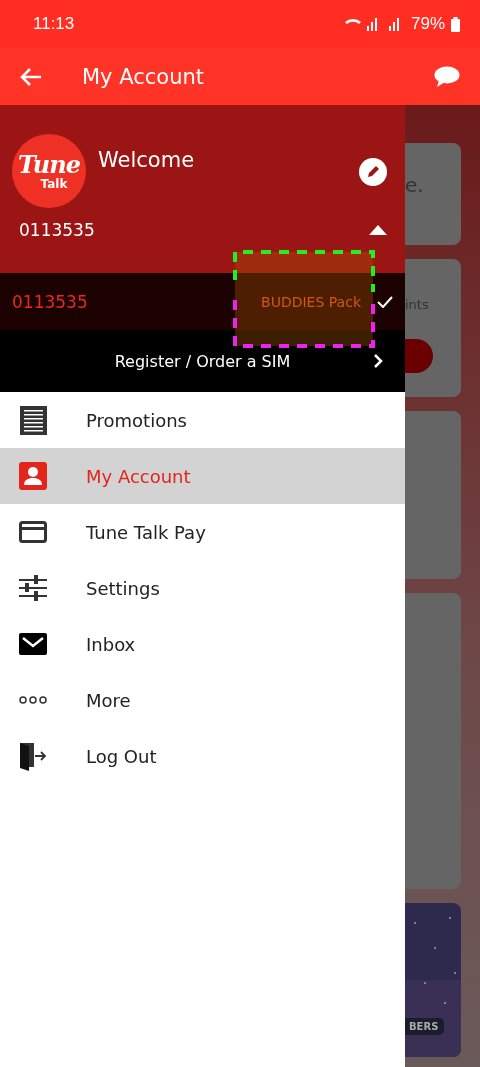  What do you see at coordinates (447, 76) in the screenshot?
I see `chat-button` at bounding box center [447, 76].